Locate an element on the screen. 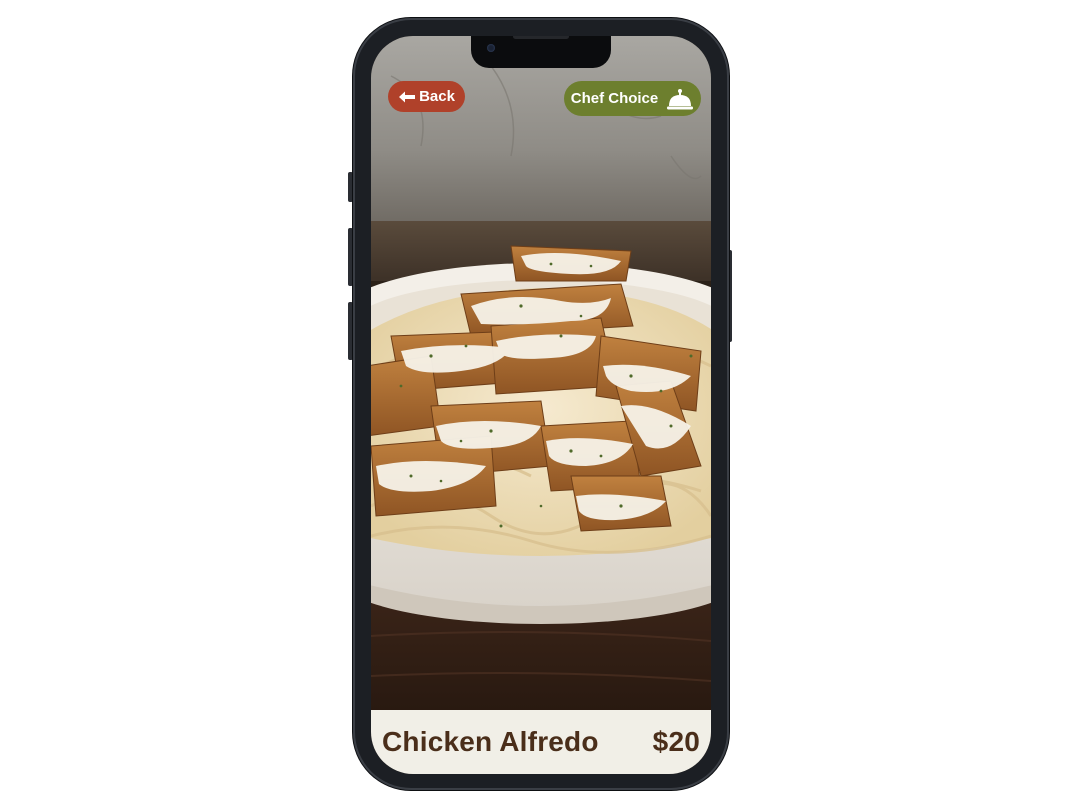  service-bell-icon is located at coordinates (680, 98).